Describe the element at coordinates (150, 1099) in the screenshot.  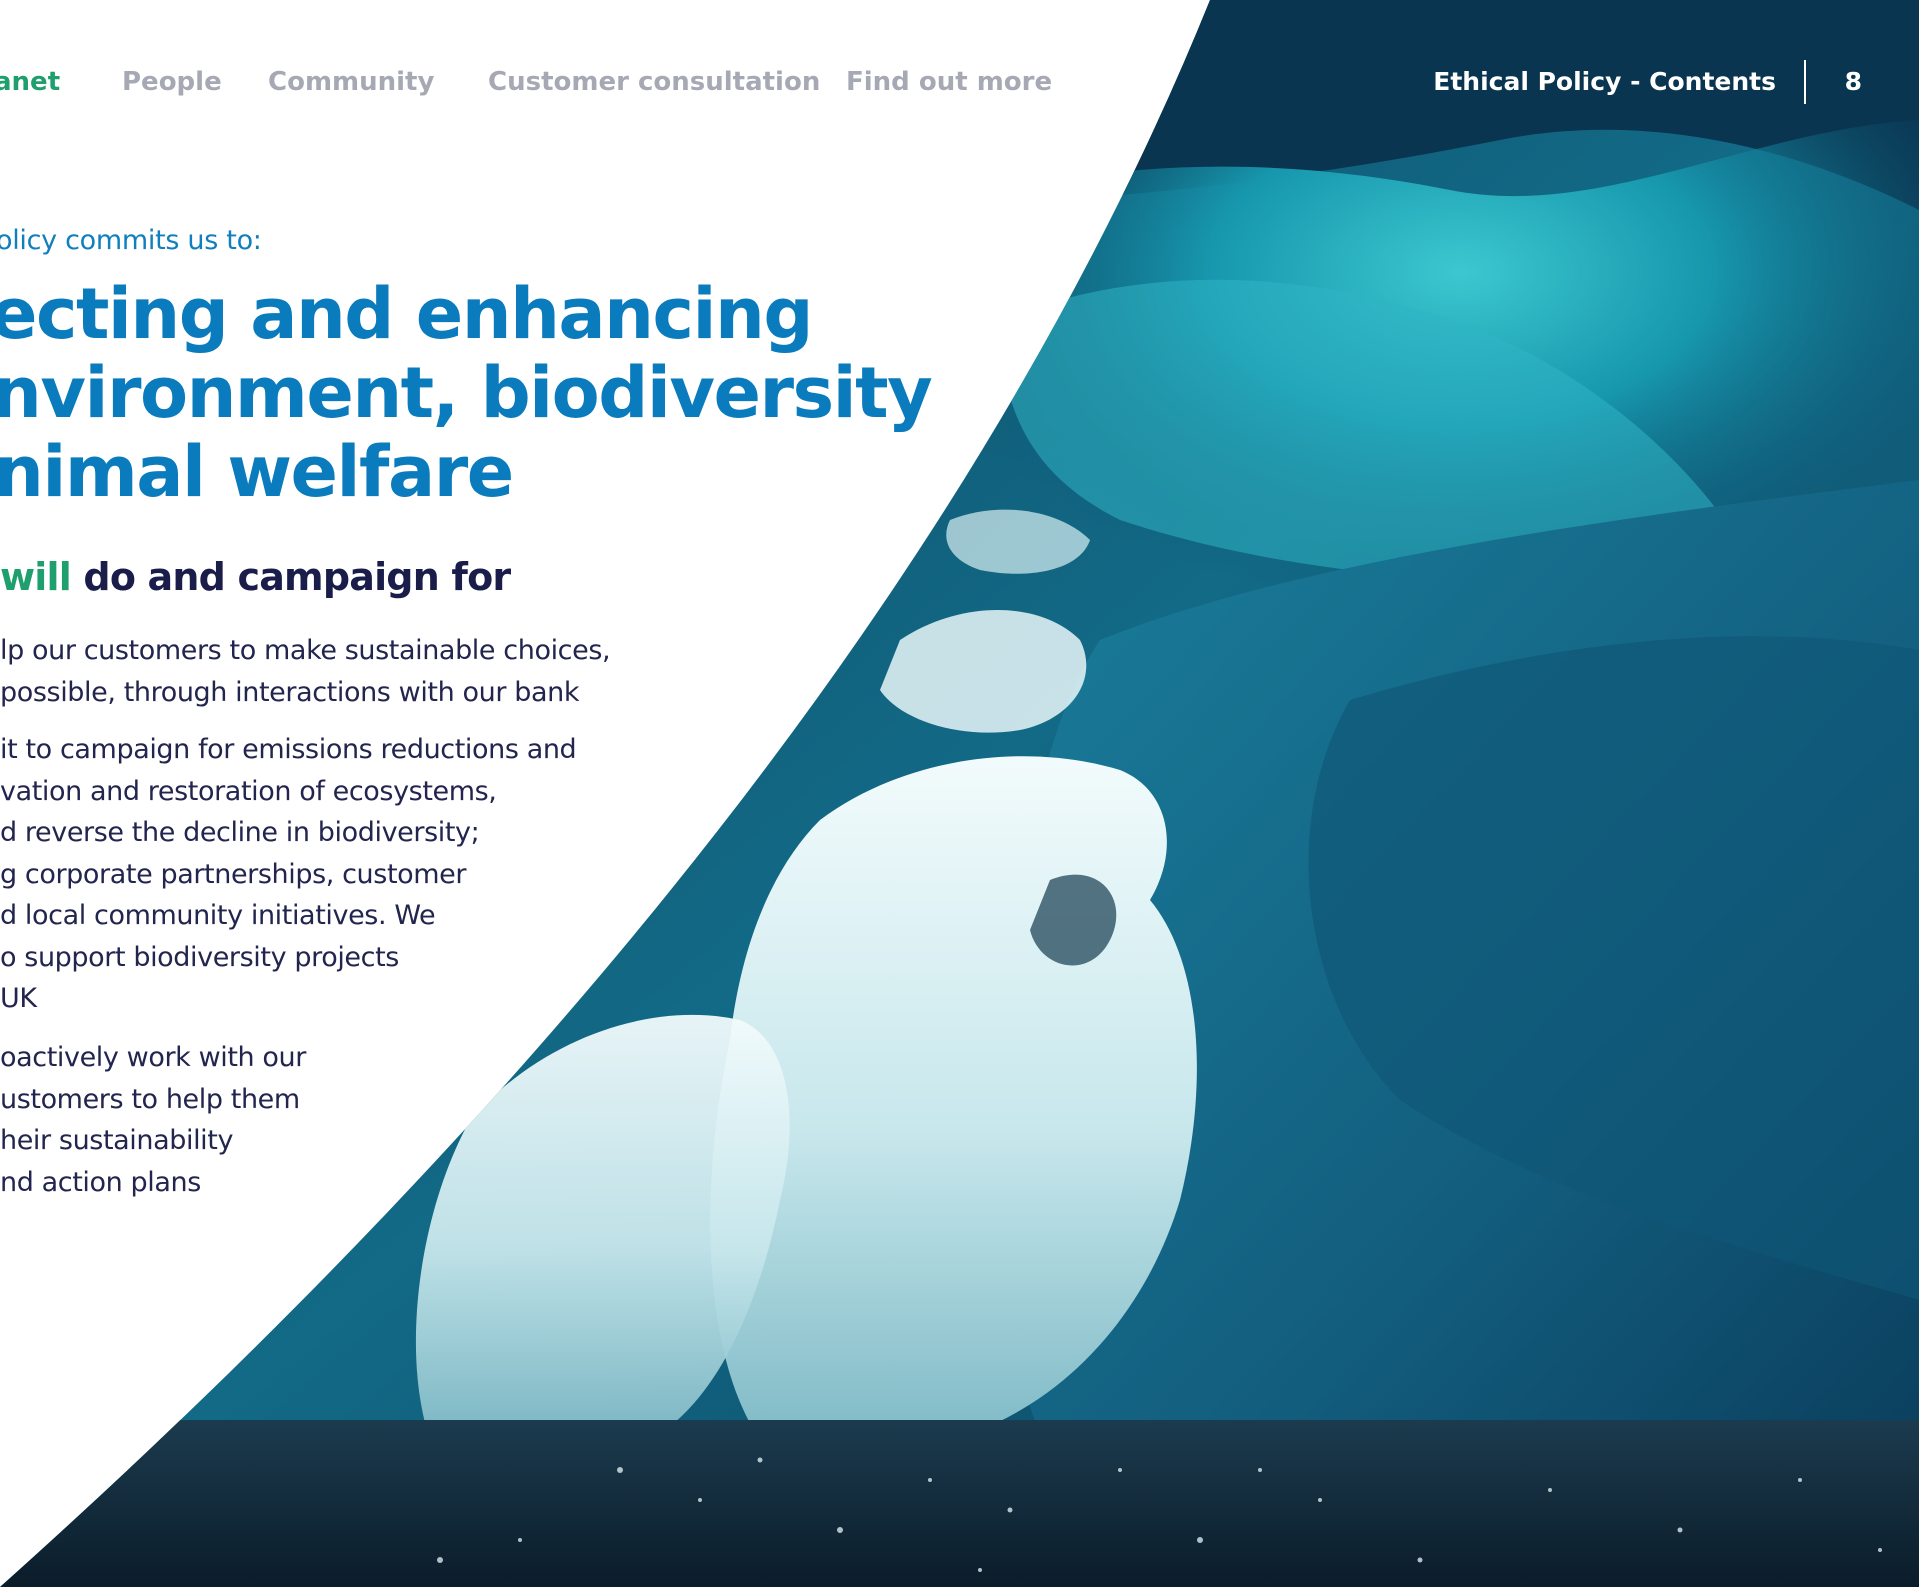
I see `commitment-line: ustomers to help them` at that location.